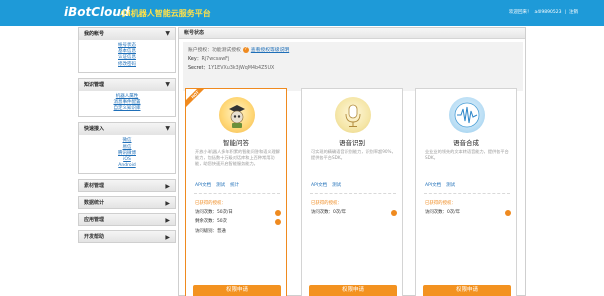 The image size is (604, 296). What do you see at coordinates (196, 99) in the screenshot?
I see `hot-ribbon: HOT` at bounding box center [196, 99].